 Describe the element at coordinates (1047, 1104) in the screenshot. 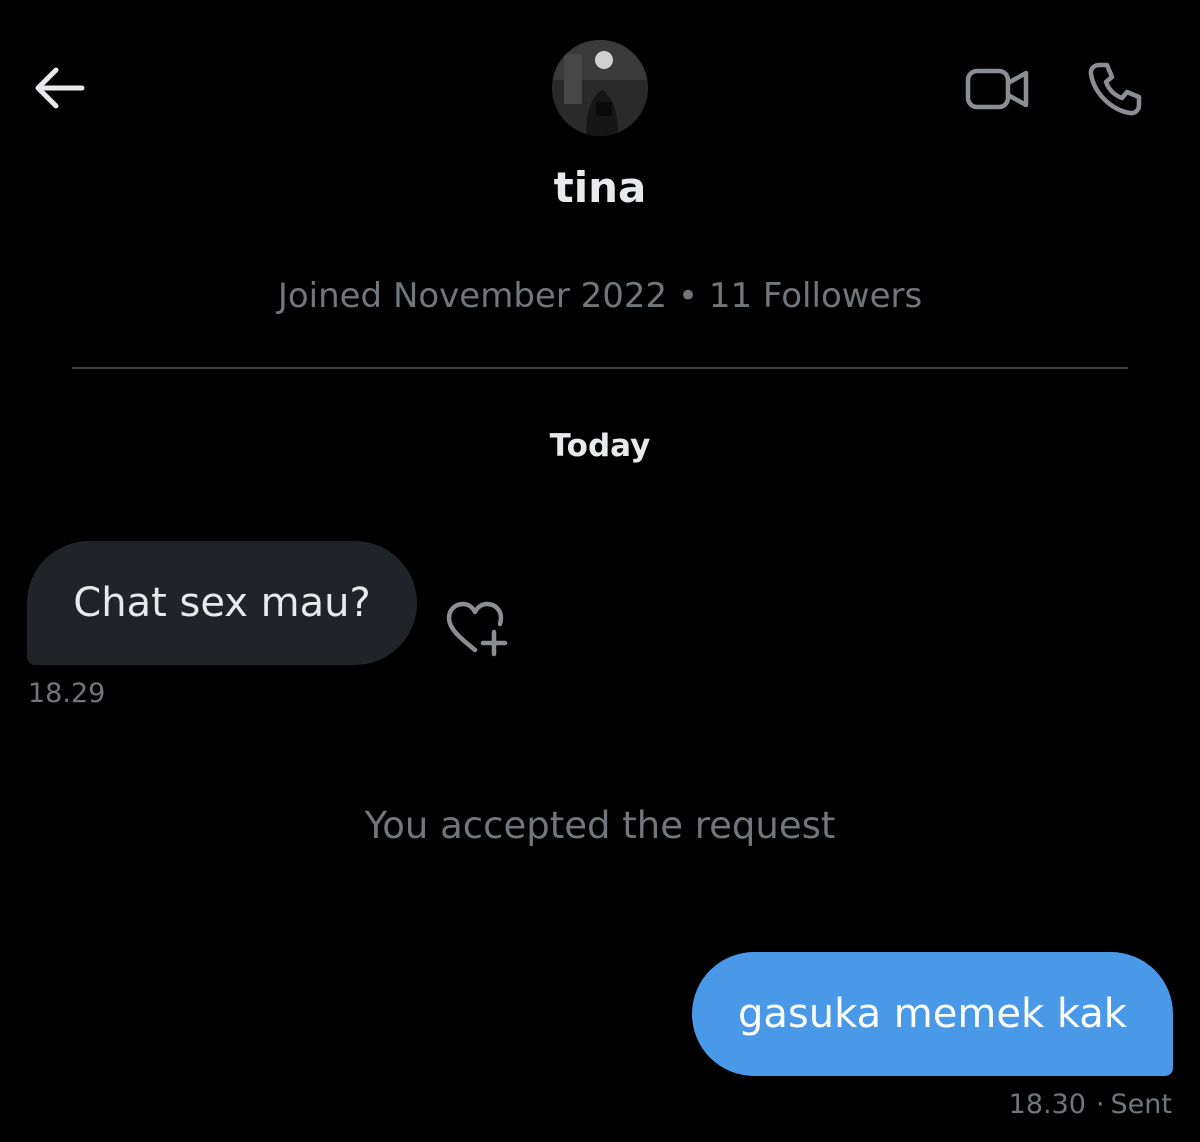

I see `message-timestamp: 18.30` at that location.